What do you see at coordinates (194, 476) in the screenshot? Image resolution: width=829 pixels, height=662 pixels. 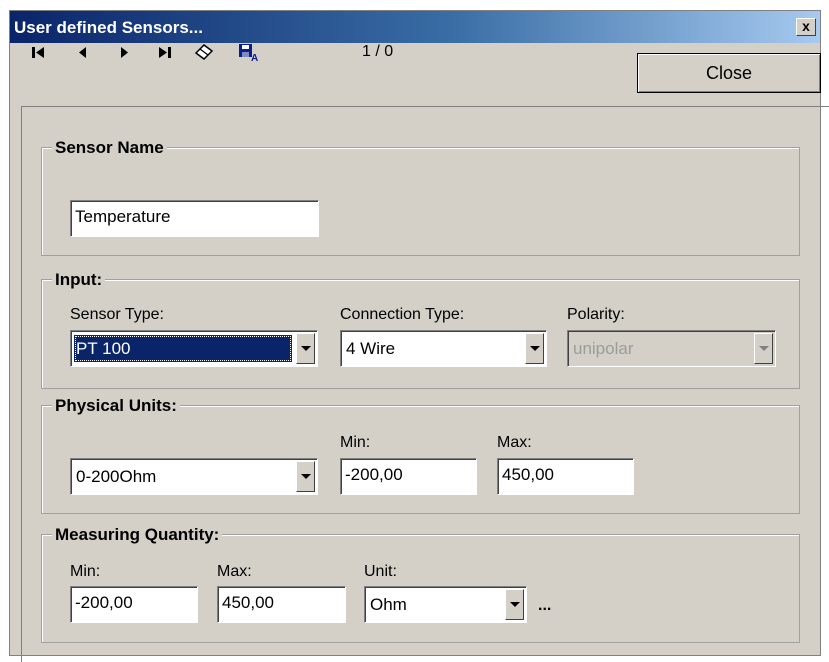 I see `physical-range-select: 0-200Ohm` at bounding box center [194, 476].